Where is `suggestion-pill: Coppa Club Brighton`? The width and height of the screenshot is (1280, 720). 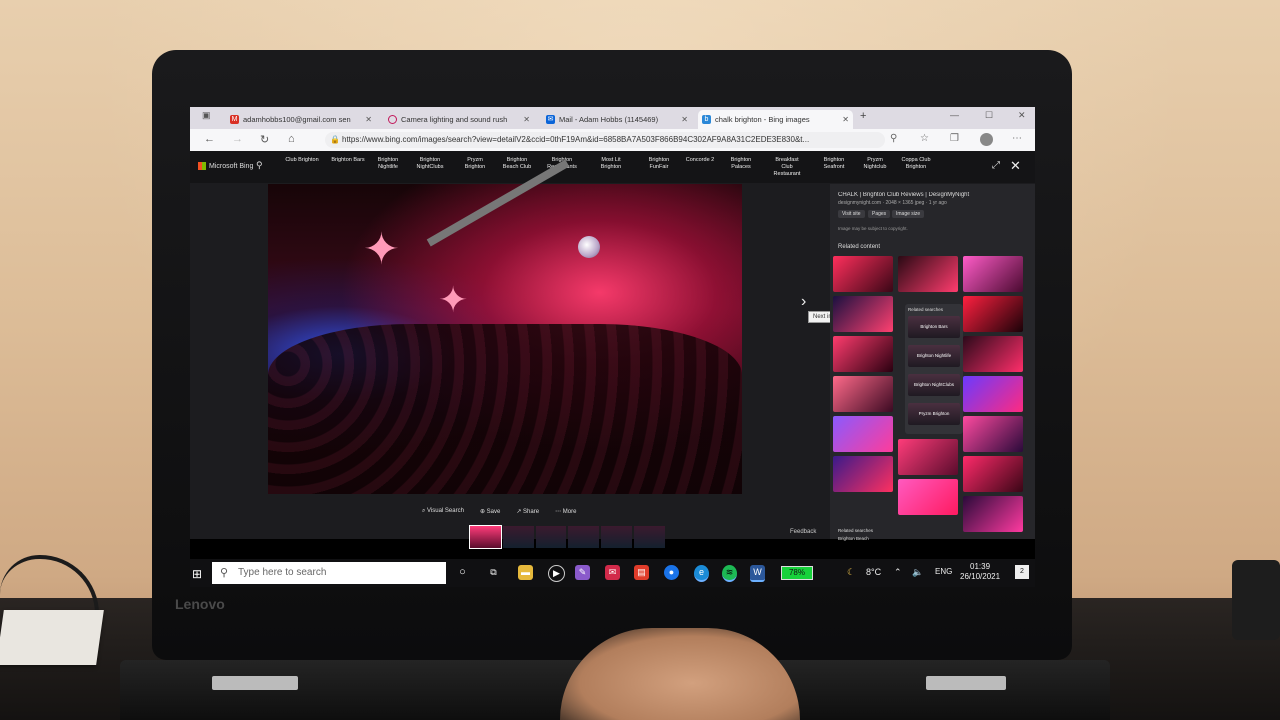 suggestion-pill: Coppa Club Brighton is located at coordinates (916, 164).